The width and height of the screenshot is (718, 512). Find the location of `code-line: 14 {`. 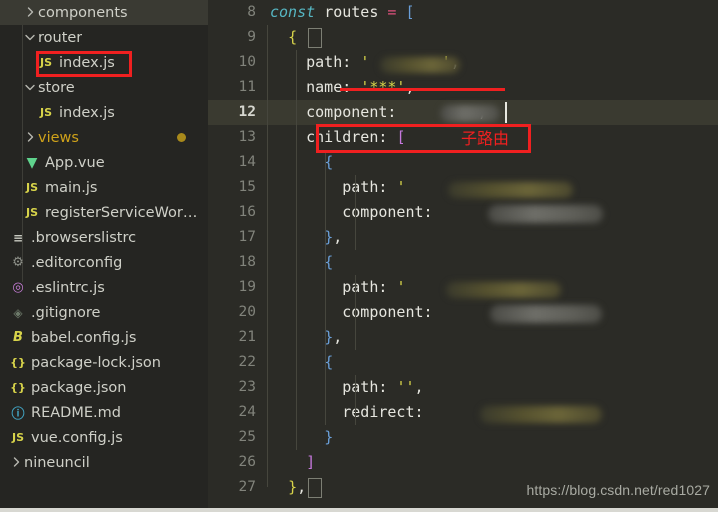

code-line: 14 { is located at coordinates (463, 162).